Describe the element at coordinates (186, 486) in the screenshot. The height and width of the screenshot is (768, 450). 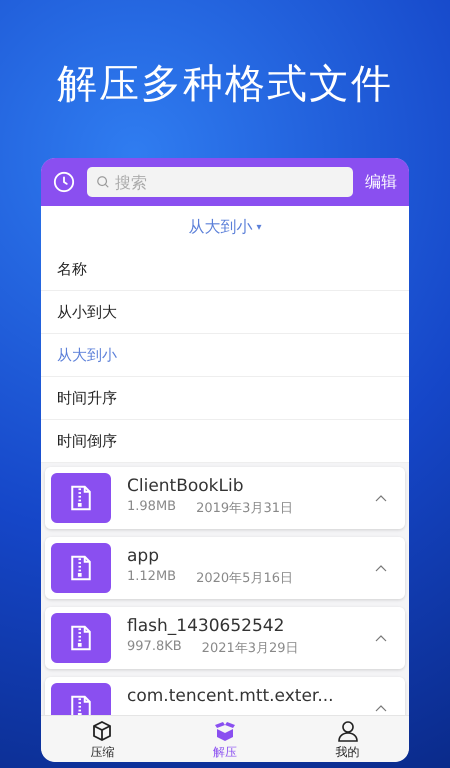
I see `file-name: ClientBookLib` at that location.